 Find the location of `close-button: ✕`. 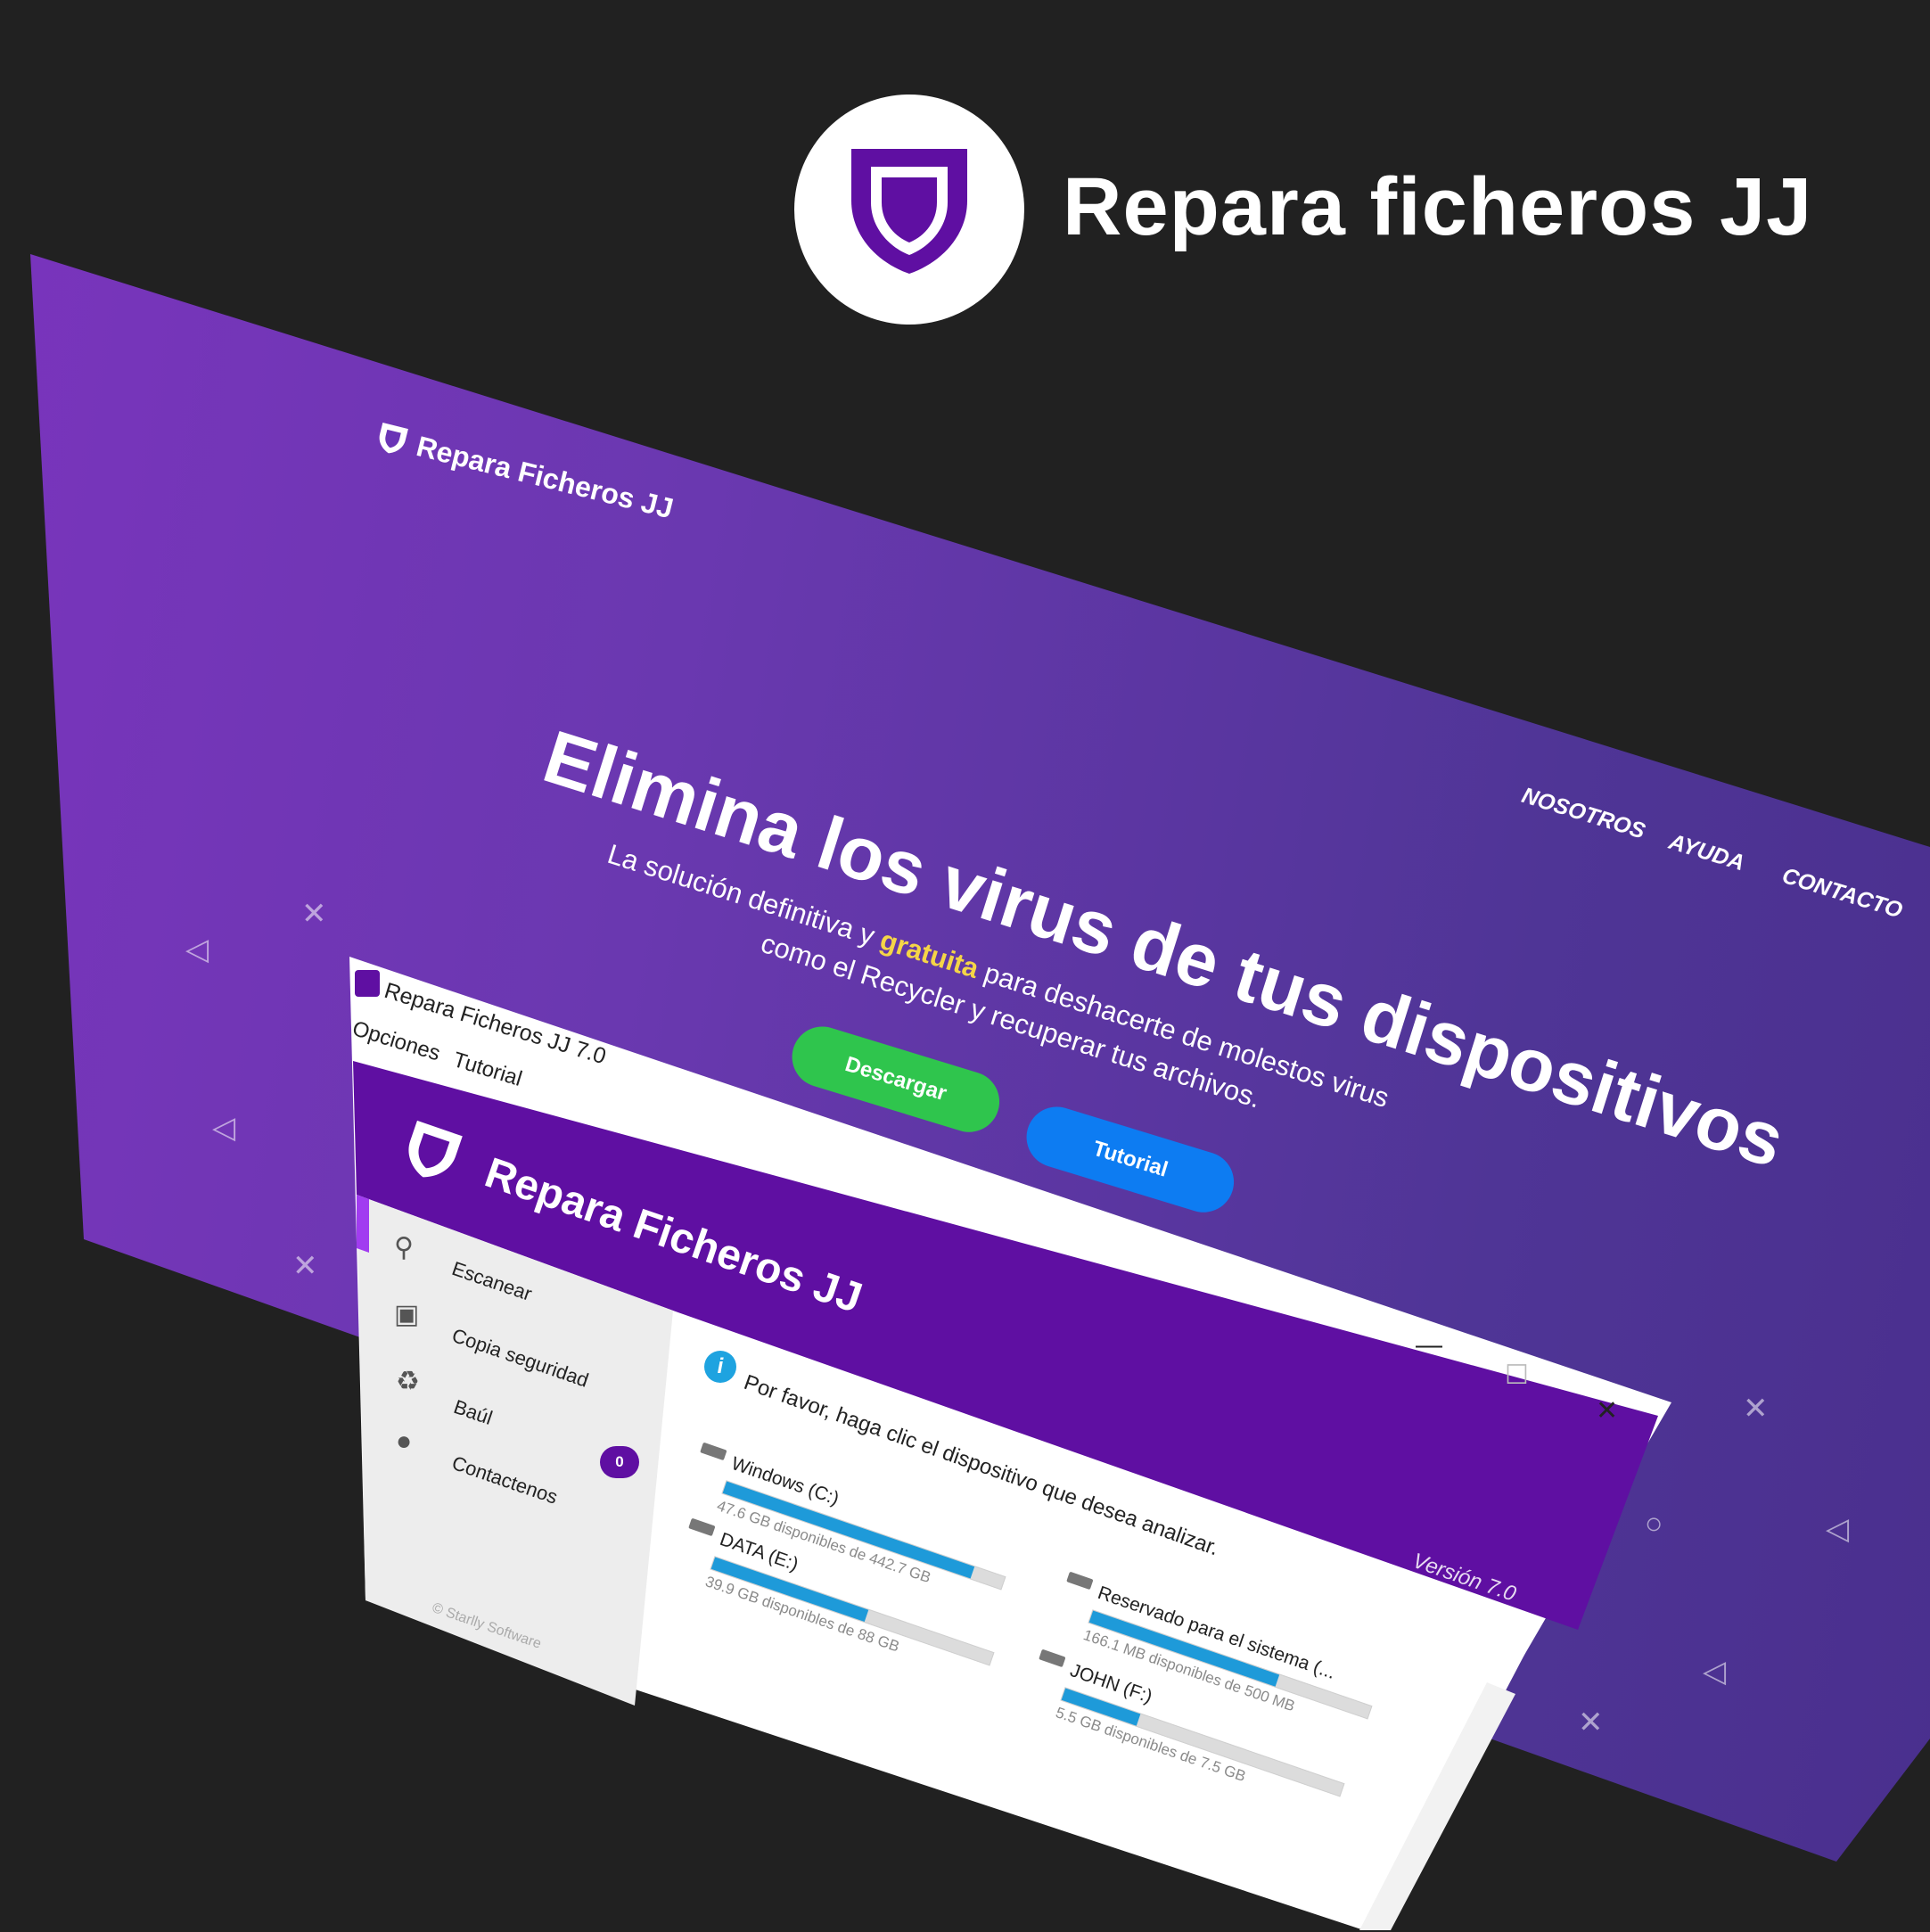

close-button: ✕ is located at coordinates (1607, 1410).